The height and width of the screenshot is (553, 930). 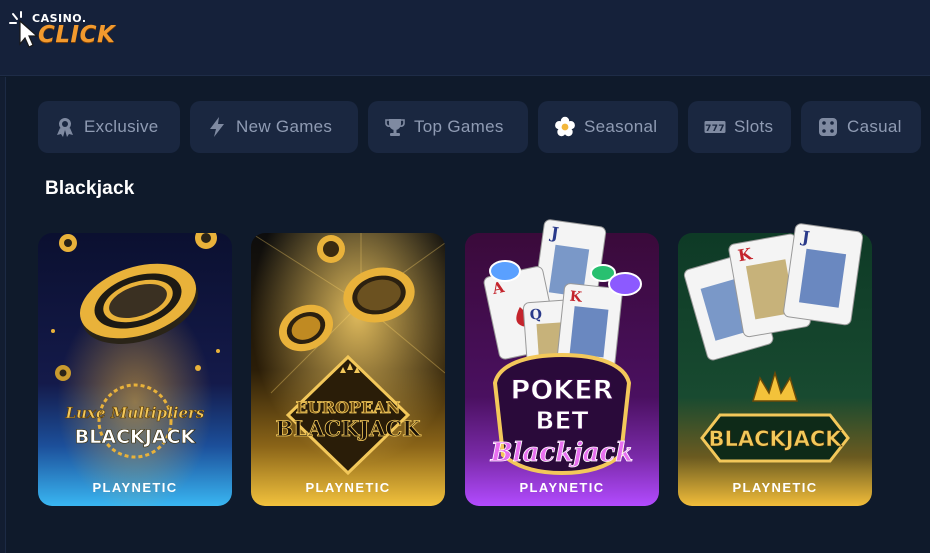 What do you see at coordinates (395, 127) in the screenshot?
I see `trophy-icon` at bounding box center [395, 127].